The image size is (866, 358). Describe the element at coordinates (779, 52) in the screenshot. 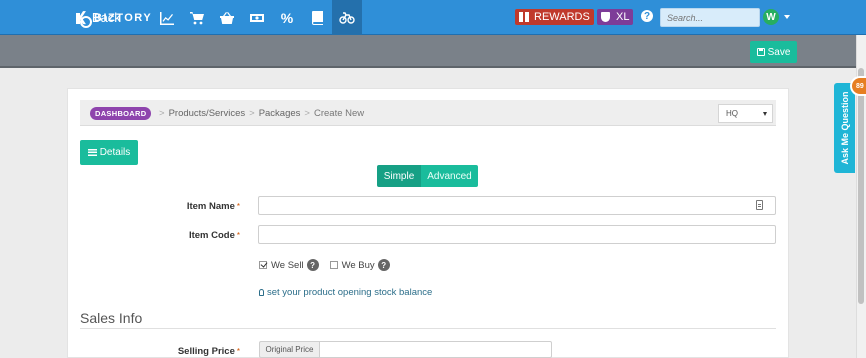

I see `save-label: Save` at that location.